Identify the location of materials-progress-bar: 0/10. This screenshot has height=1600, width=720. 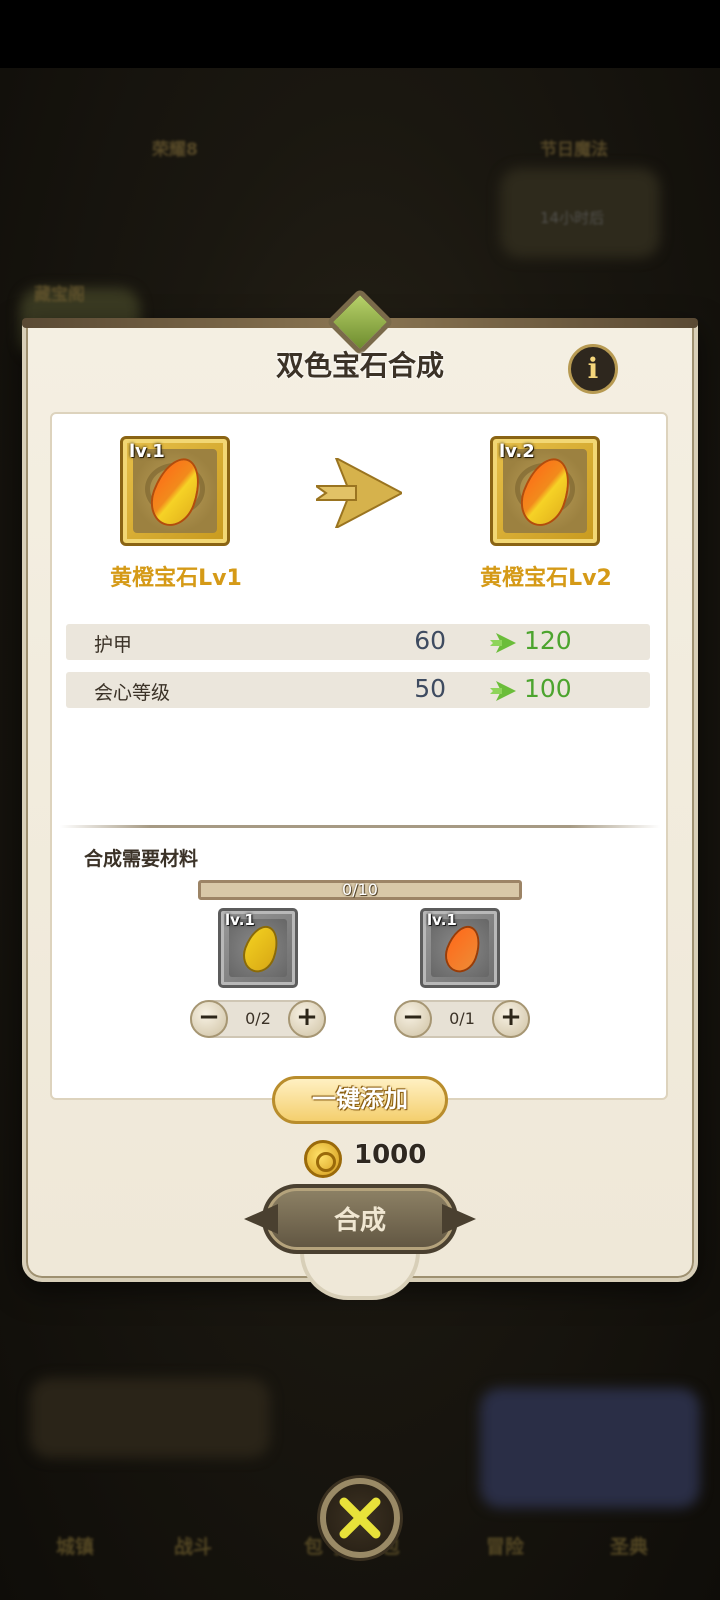
(360, 890).